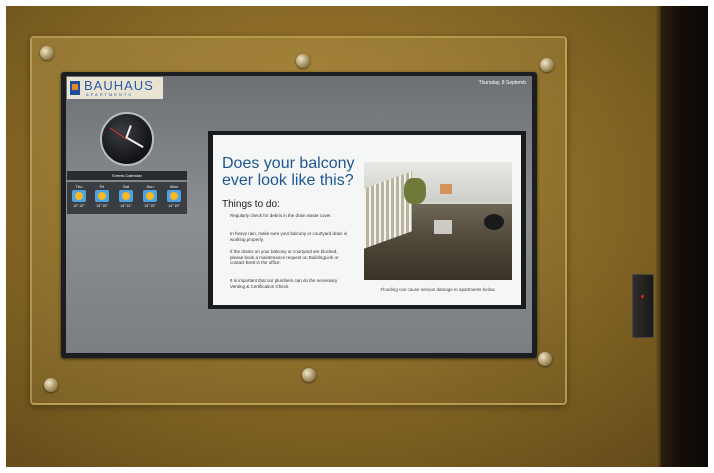 Image resolution: width=714 pixels, height=473 pixels. What do you see at coordinates (109, 94) in the screenshot?
I see `brand-sub: APARTMENTS` at bounding box center [109, 94].